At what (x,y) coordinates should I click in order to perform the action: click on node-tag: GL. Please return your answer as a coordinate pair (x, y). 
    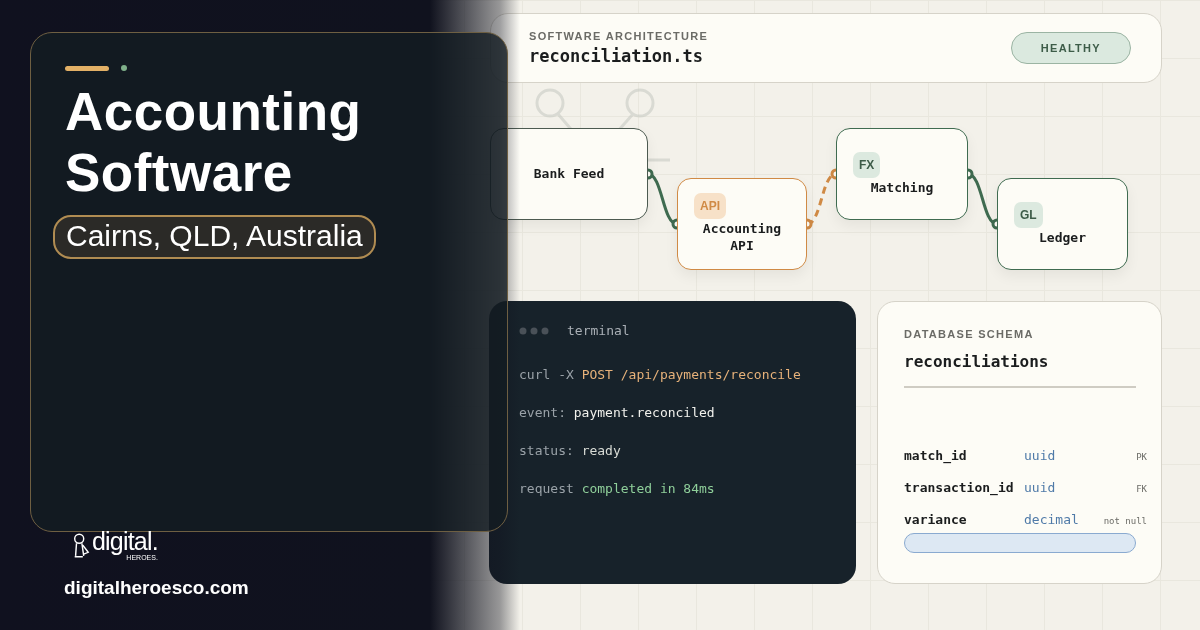
    Looking at the image, I should click on (1028, 214).